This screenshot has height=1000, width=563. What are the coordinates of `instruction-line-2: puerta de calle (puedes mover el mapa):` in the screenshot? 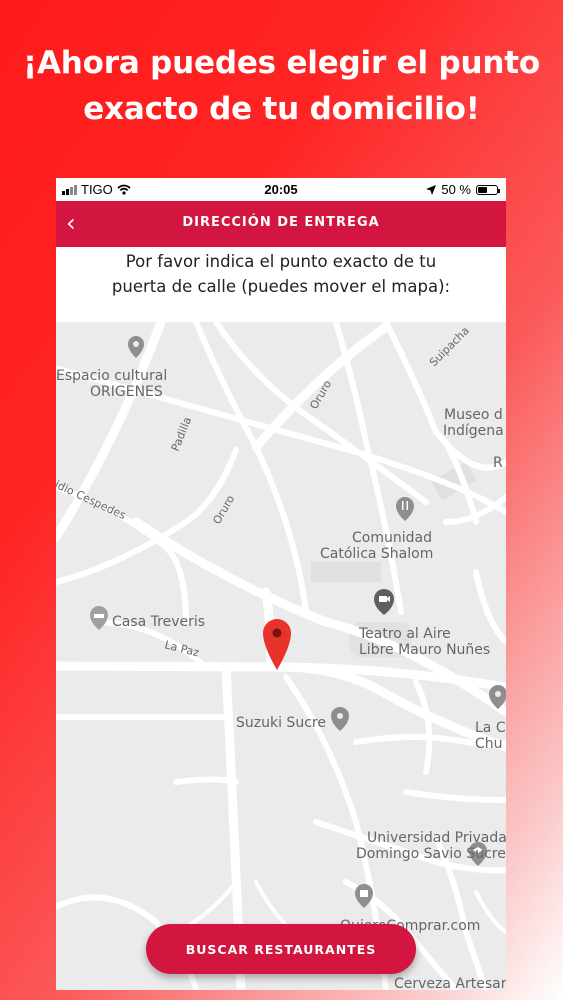 It's located at (281, 286).